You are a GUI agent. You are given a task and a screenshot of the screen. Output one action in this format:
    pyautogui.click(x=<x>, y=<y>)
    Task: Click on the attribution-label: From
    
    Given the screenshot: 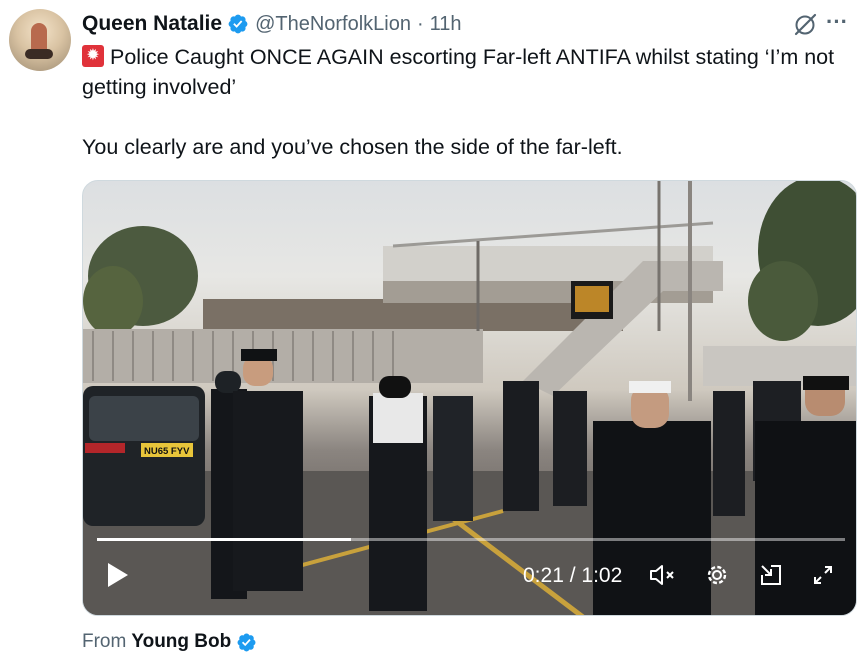 What is the action you would take?
    pyautogui.click(x=104, y=641)
    